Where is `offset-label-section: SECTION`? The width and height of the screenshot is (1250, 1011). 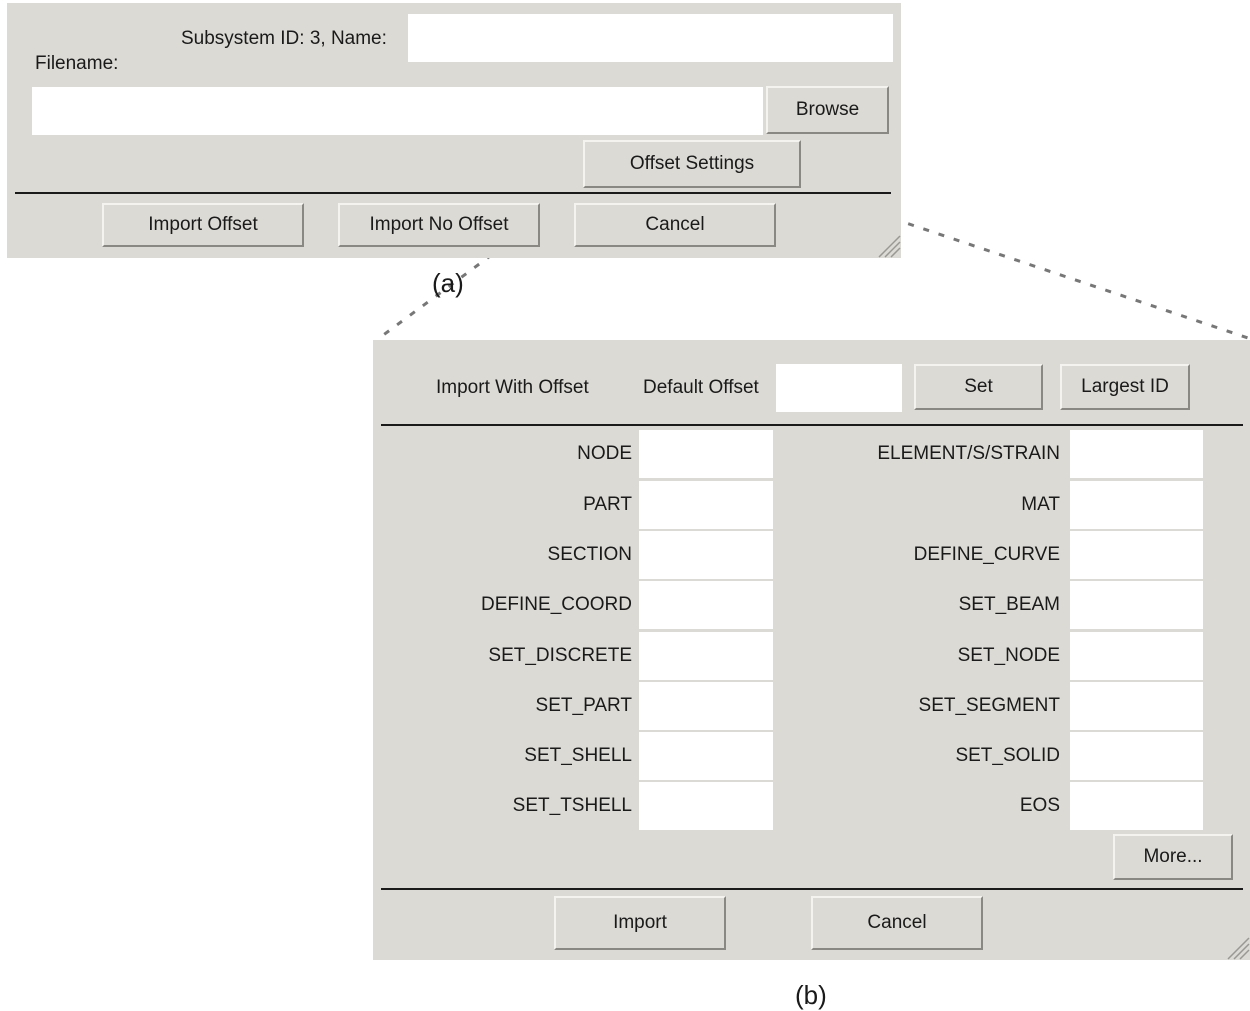
offset-label-section: SECTION is located at coordinates (589, 554).